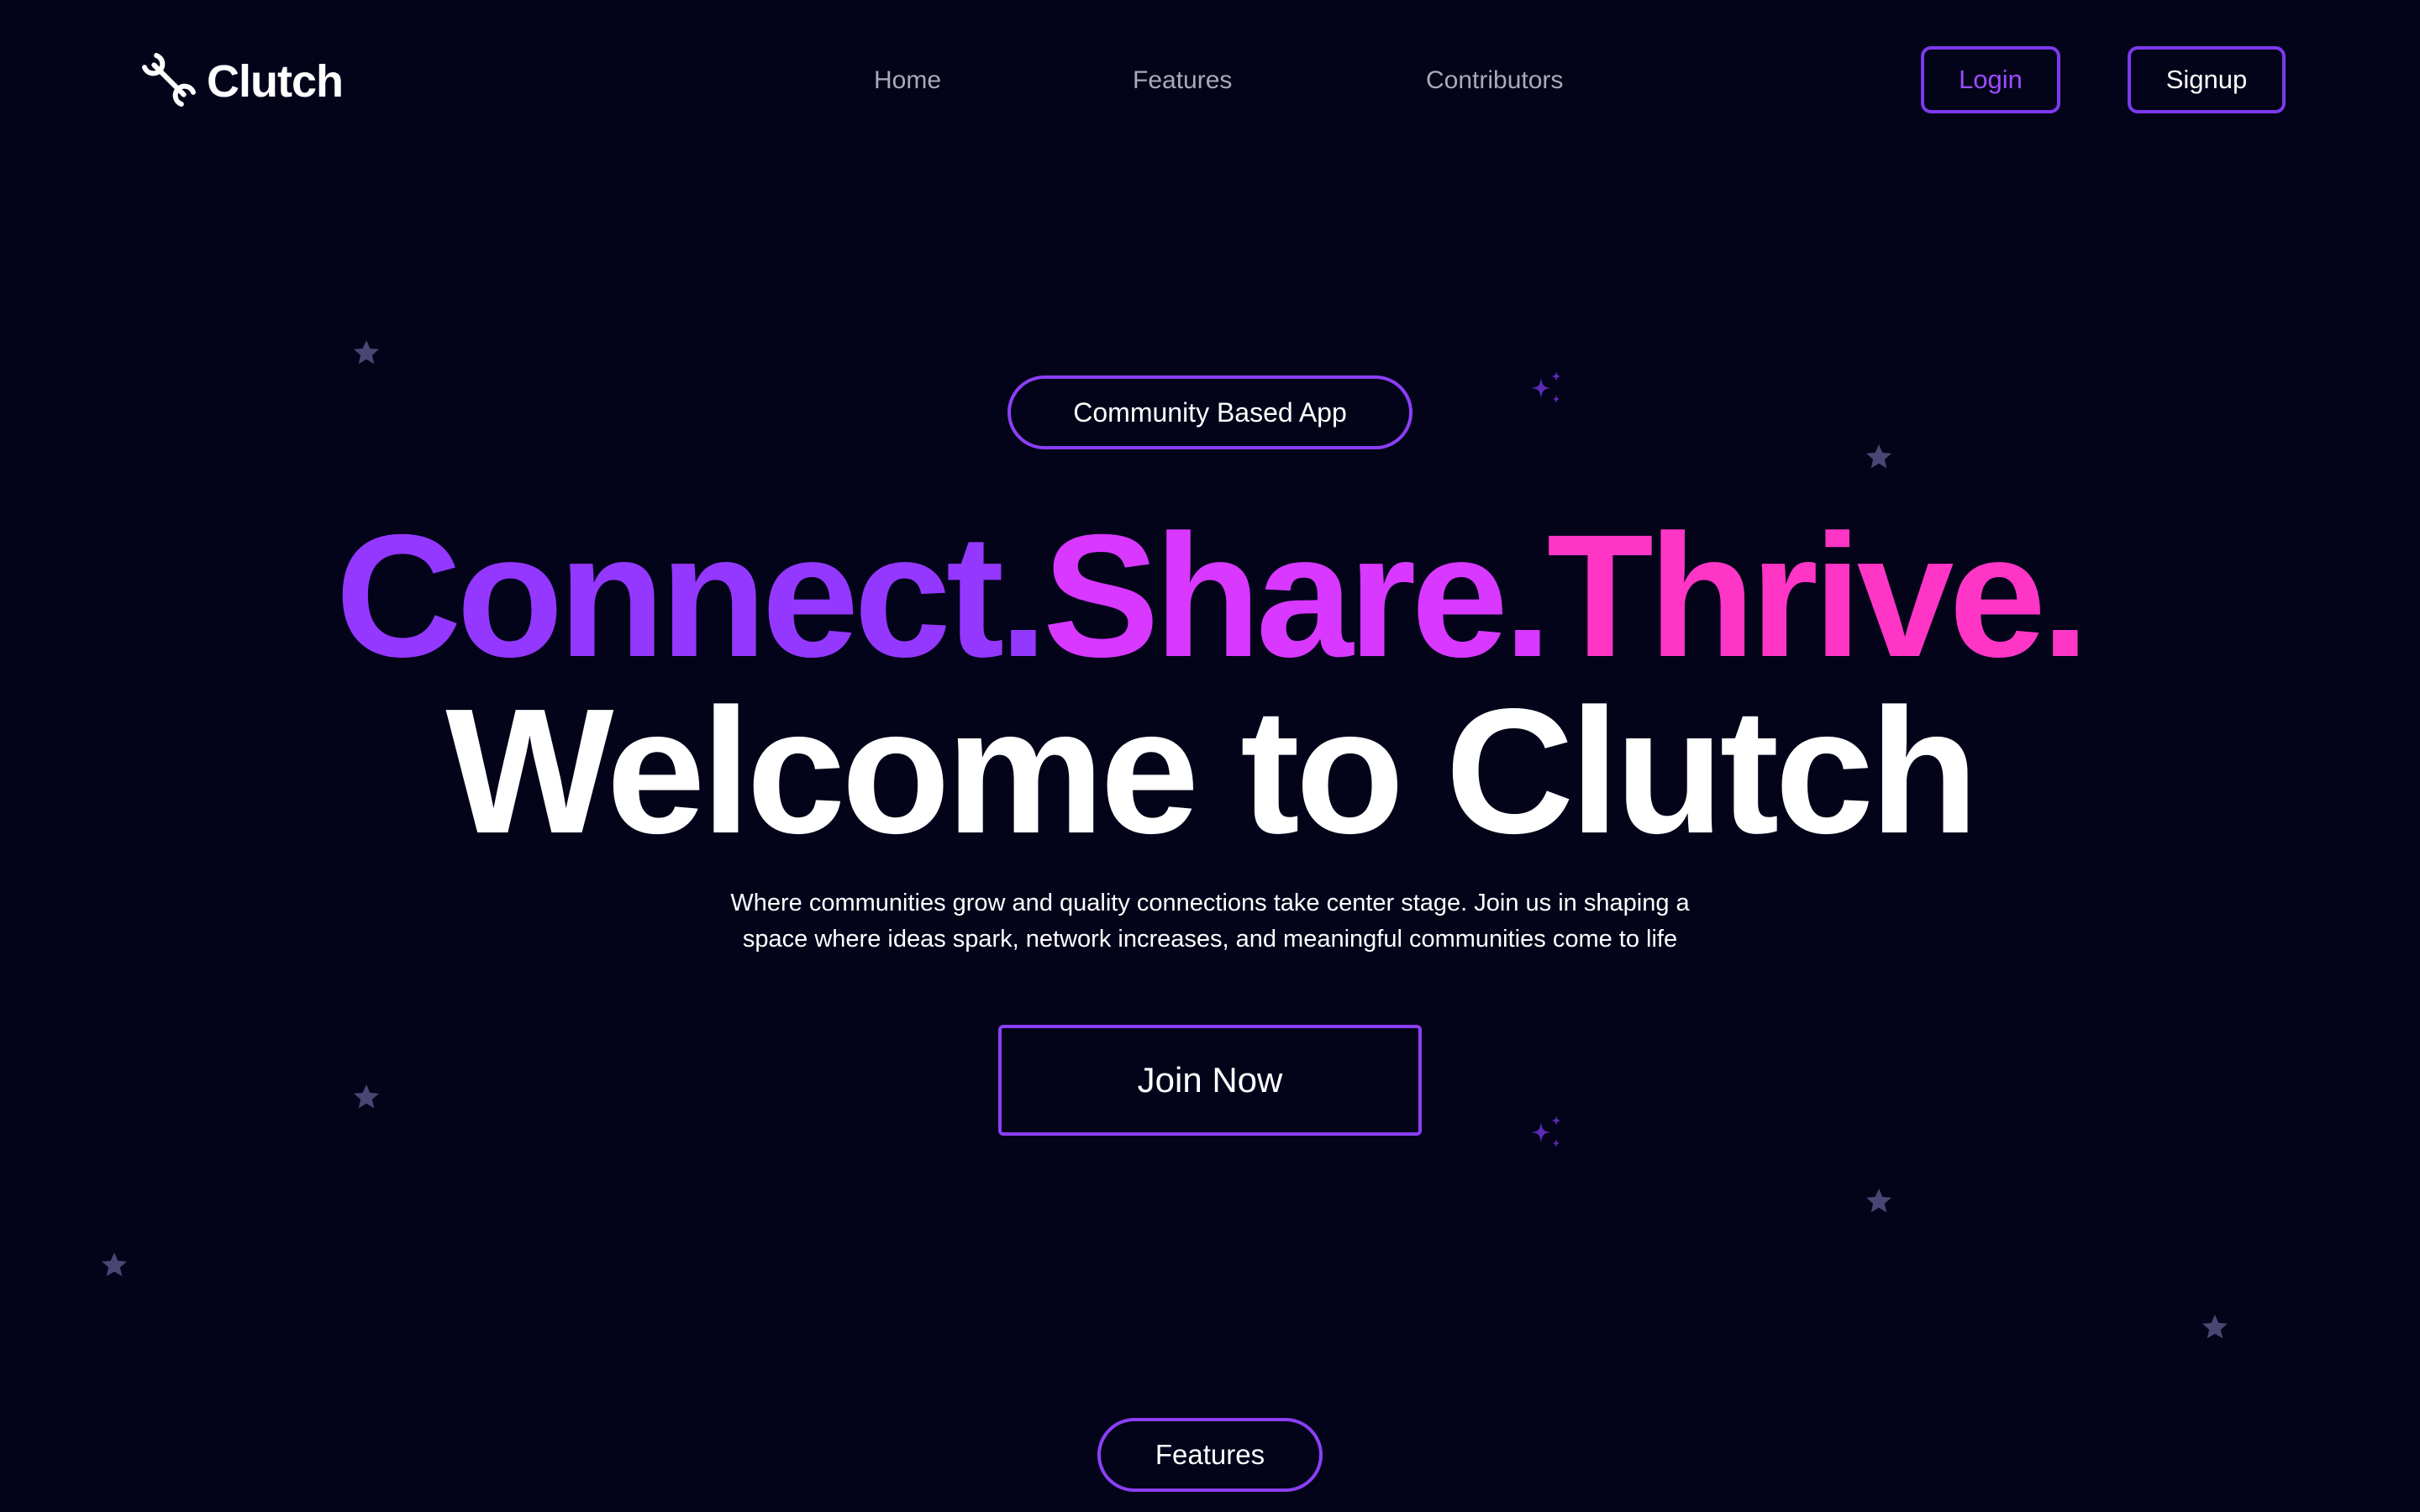 This screenshot has width=2420, height=1512. I want to click on community-badge: Community Based App, so click(1210, 412).